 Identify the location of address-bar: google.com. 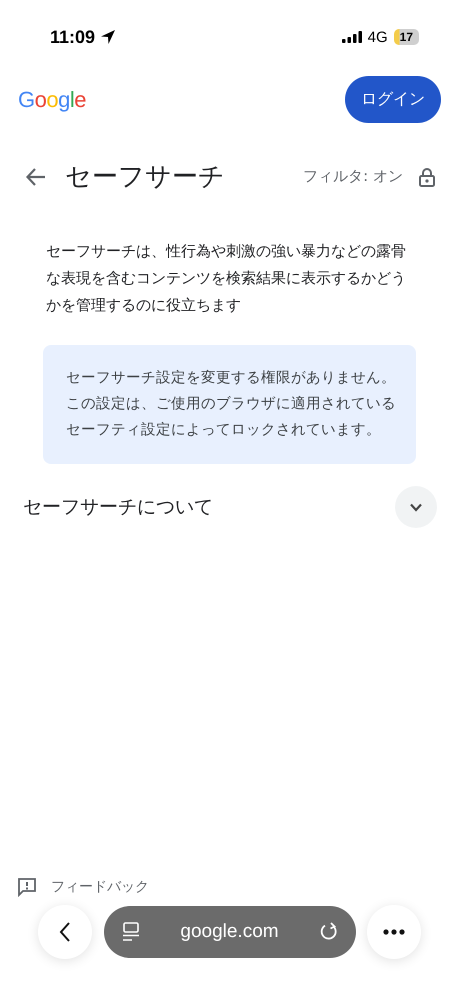
(230, 932).